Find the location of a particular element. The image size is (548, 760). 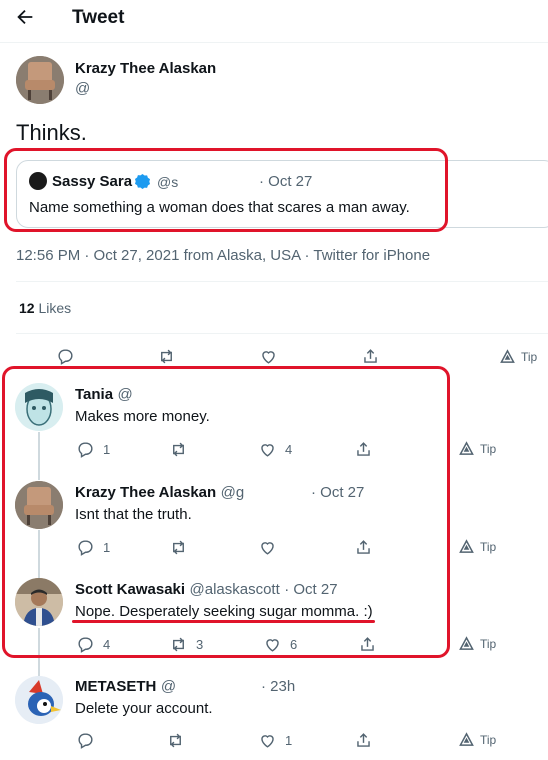

like-button: 4 is located at coordinates (275, 449).